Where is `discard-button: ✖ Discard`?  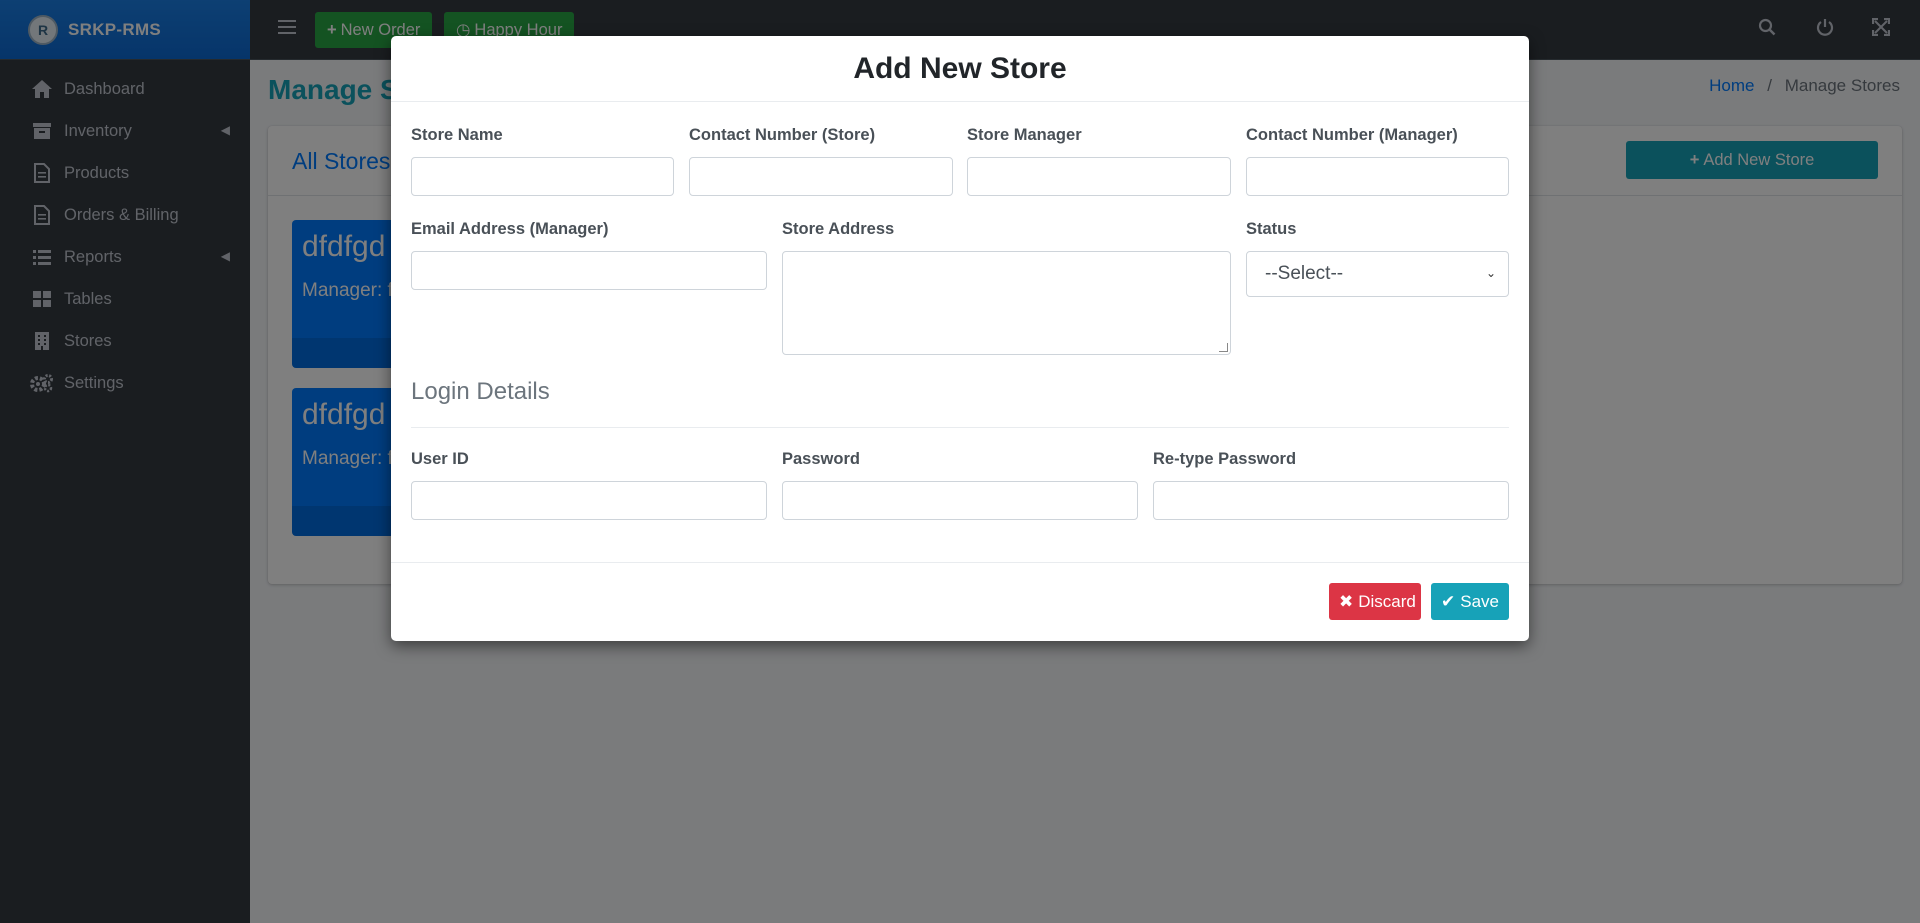
discard-button: ✖ Discard is located at coordinates (1375, 601).